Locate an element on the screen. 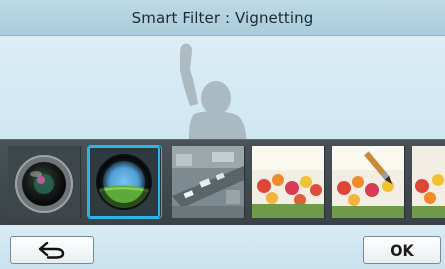 This screenshot has height=269, width=445. ok-button: OK is located at coordinates (402, 250).